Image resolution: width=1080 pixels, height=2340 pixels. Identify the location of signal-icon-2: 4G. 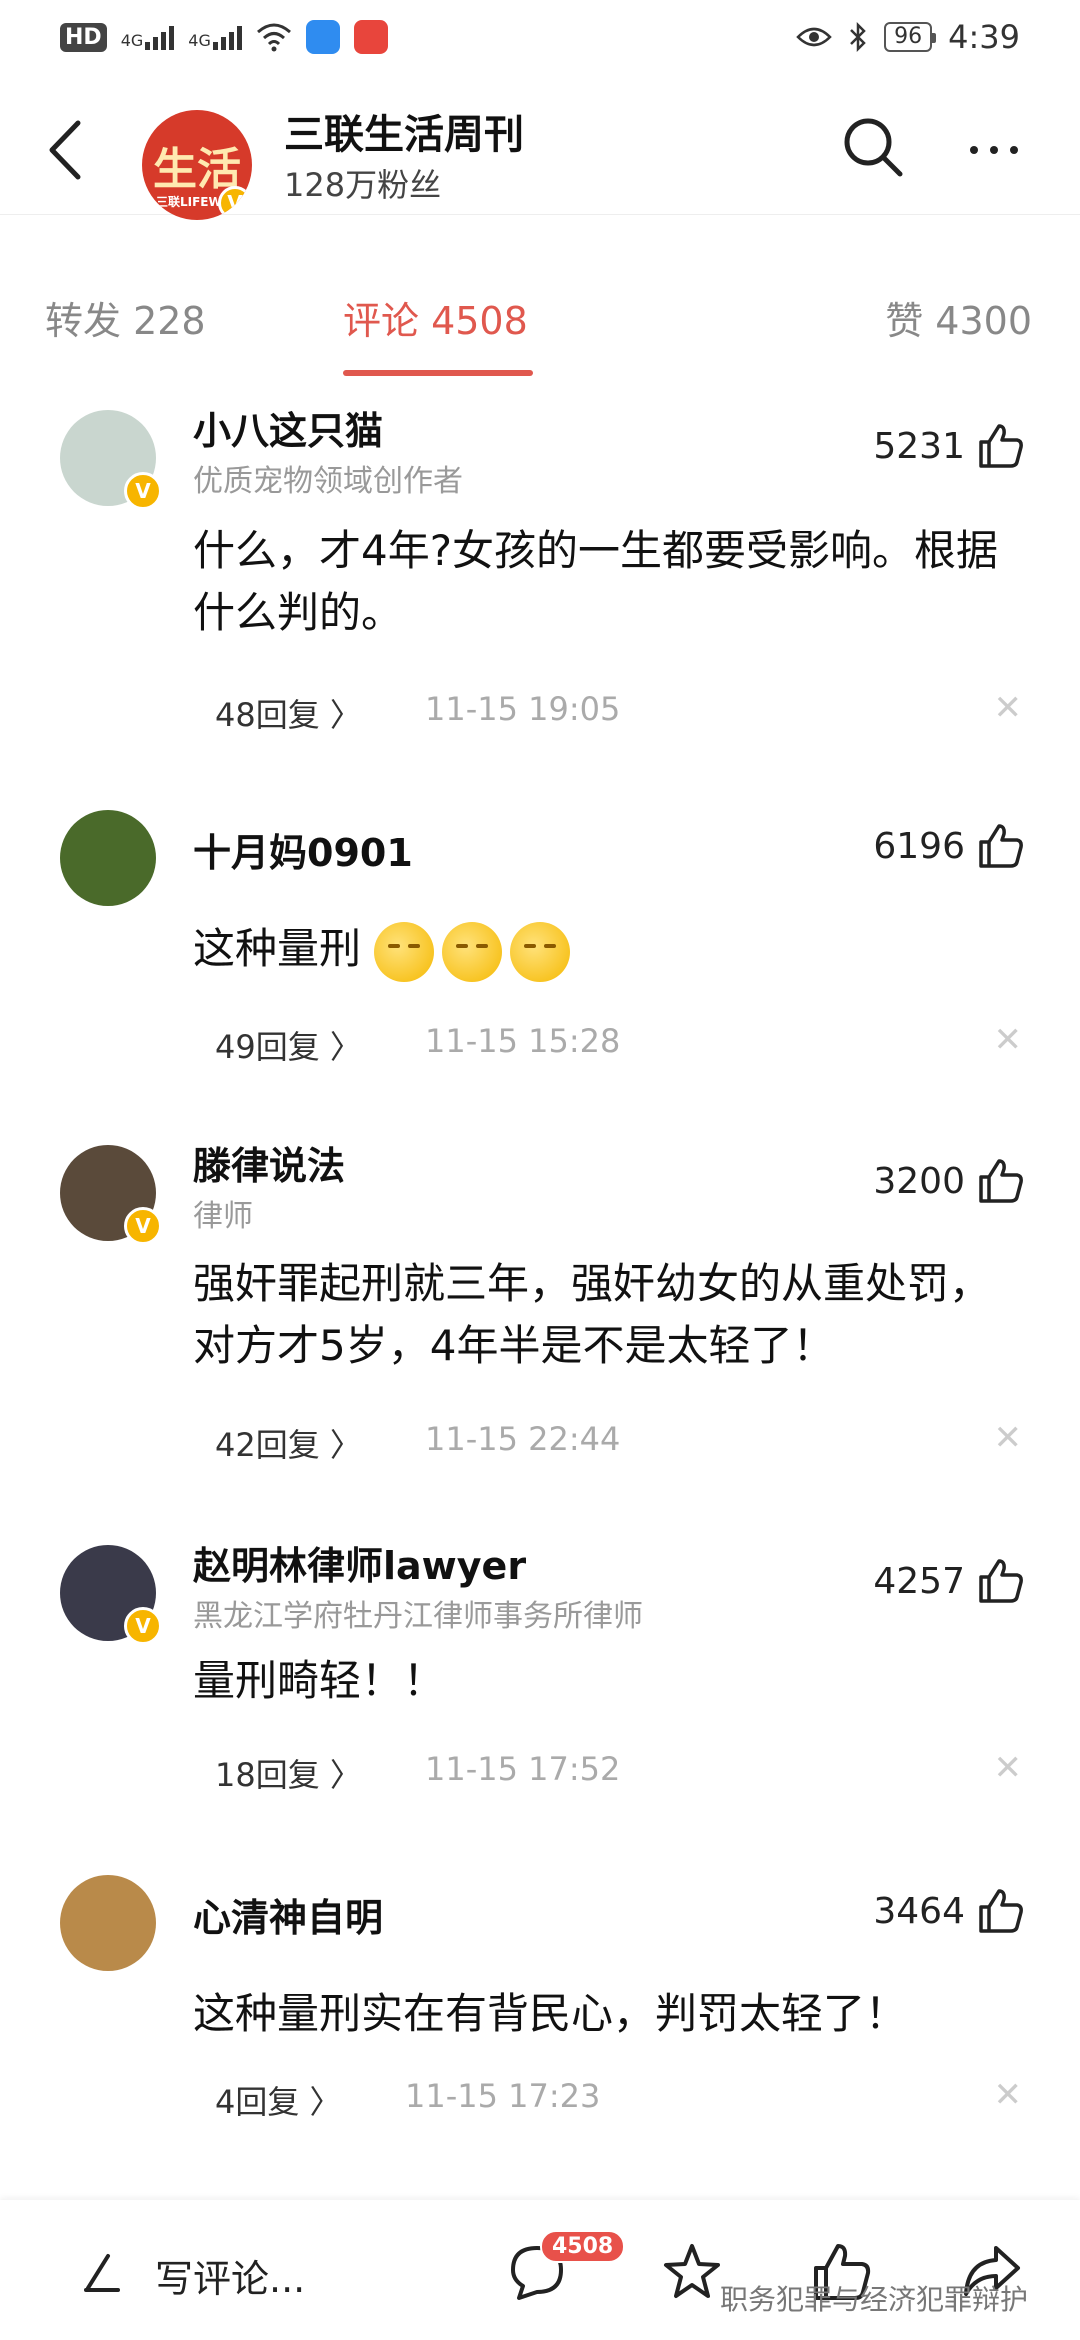
(215, 37).